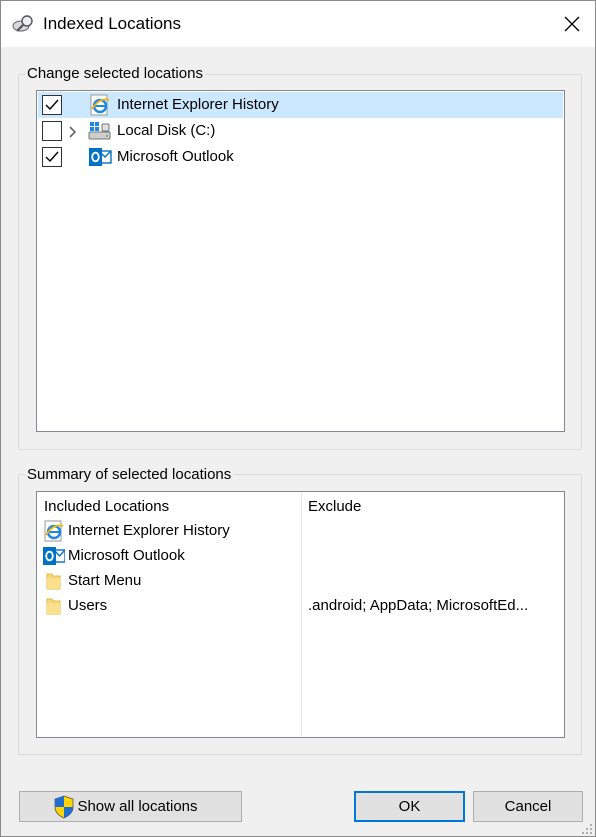 This screenshot has height=837, width=596. What do you see at coordinates (303, 531) in the screenshot?
I see `summary-row: Internet Explorer History` at bounding box center [303, 531].